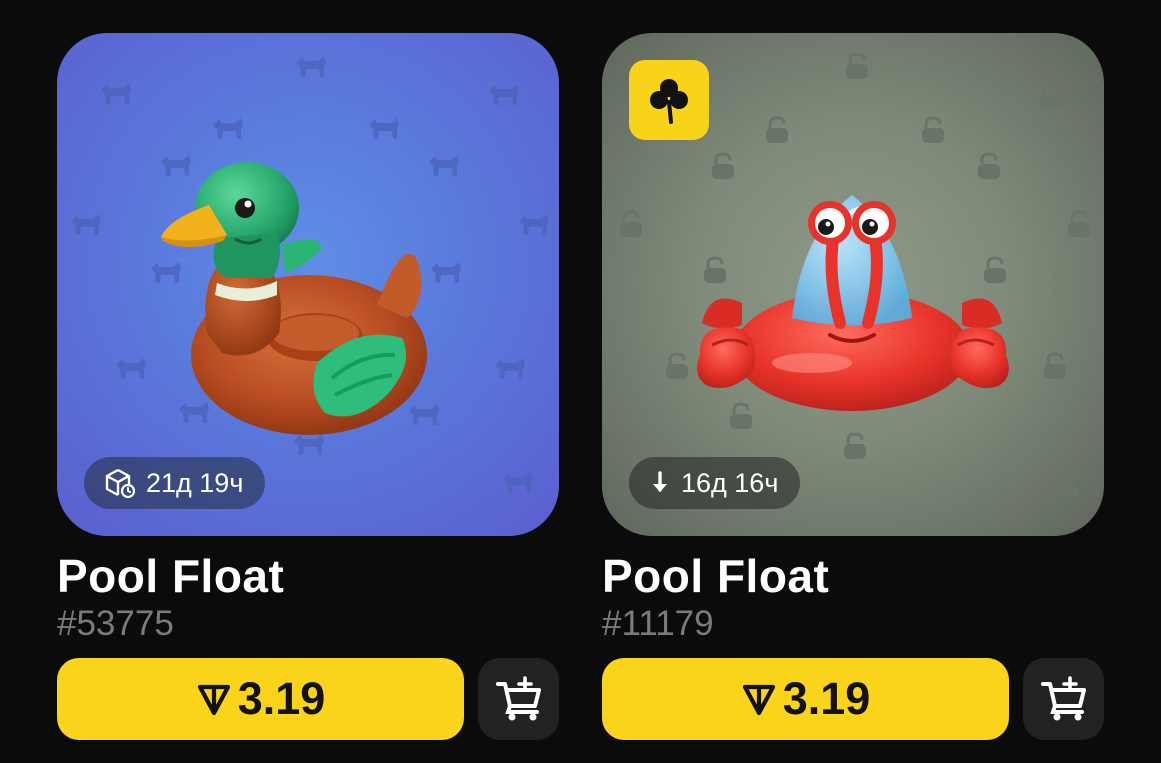 The image size is (1161, 763). Describe the element at coordinates (660, 481) in the screenshot. I see `arrow-down-icon` at that location.